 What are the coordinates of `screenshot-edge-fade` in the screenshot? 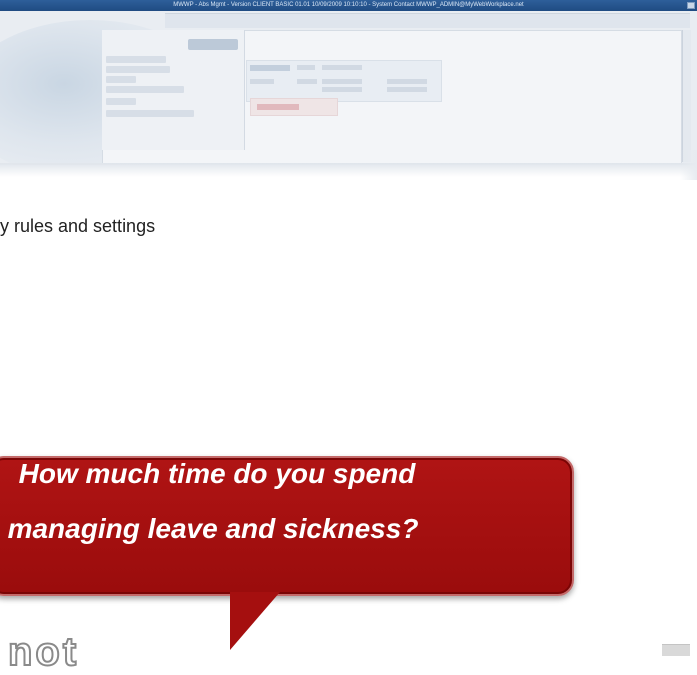 It's located at (688, 165).